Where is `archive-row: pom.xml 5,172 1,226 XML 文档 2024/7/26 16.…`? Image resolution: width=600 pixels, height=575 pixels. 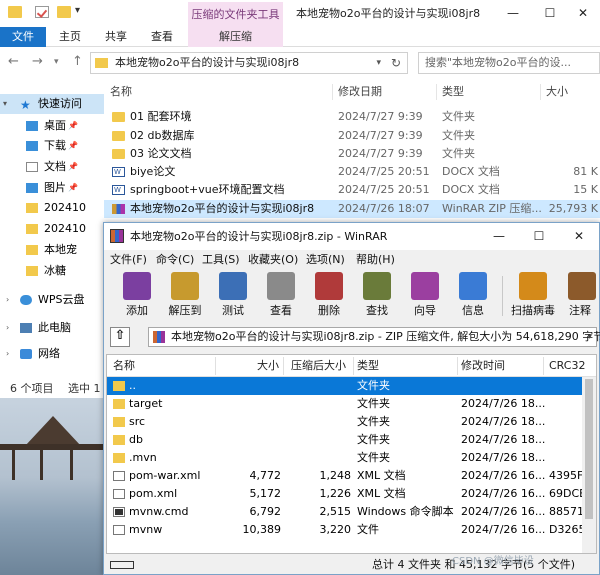 archive-row: pom.xml 5,172 1,226 XML 文档 2024/7/26 16.… is located at coordinates (346, 494).